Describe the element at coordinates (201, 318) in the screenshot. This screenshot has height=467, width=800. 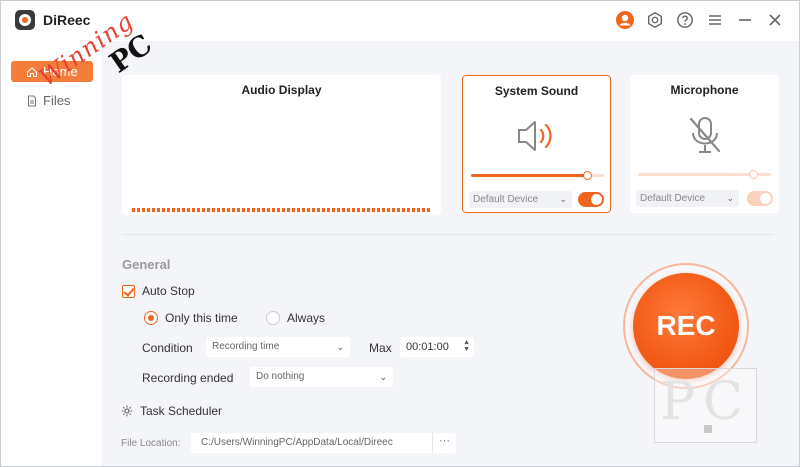
I see `radio-label: Only this time` at that location.